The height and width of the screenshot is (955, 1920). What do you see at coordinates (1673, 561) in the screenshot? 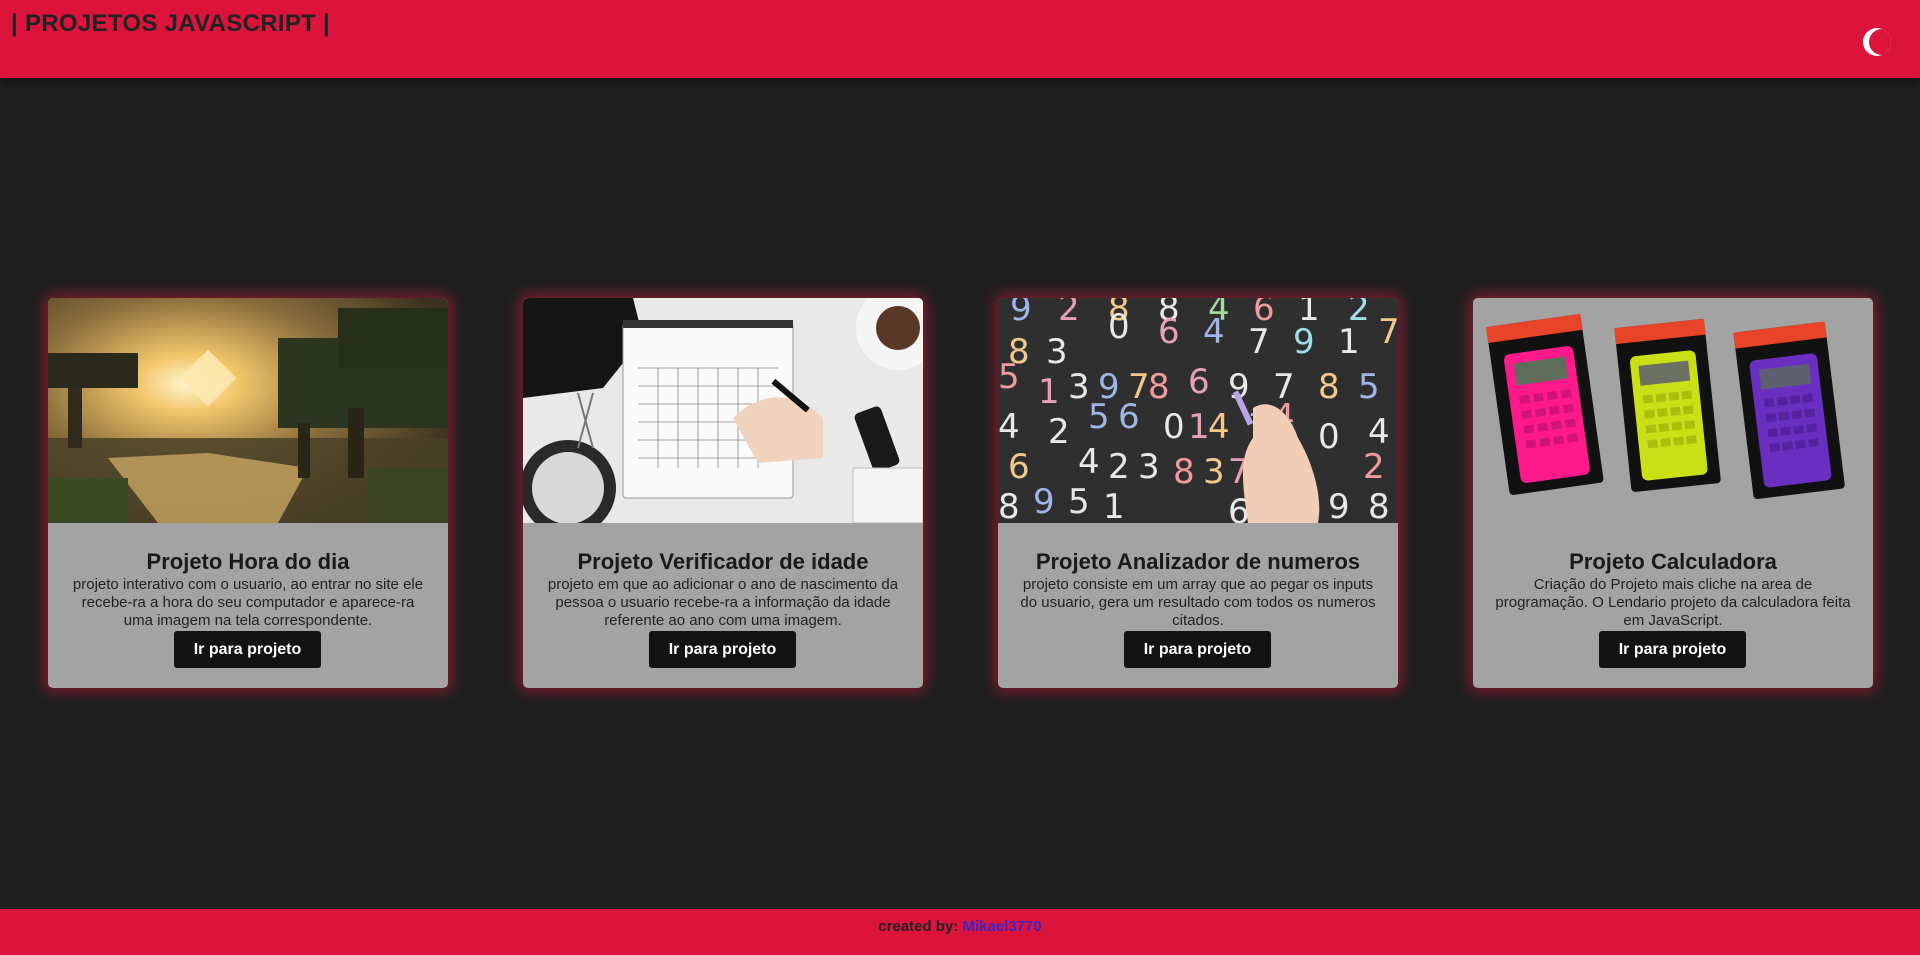
I see `project-title: Projeto Calculadora` at bounding box center [1673, 561].